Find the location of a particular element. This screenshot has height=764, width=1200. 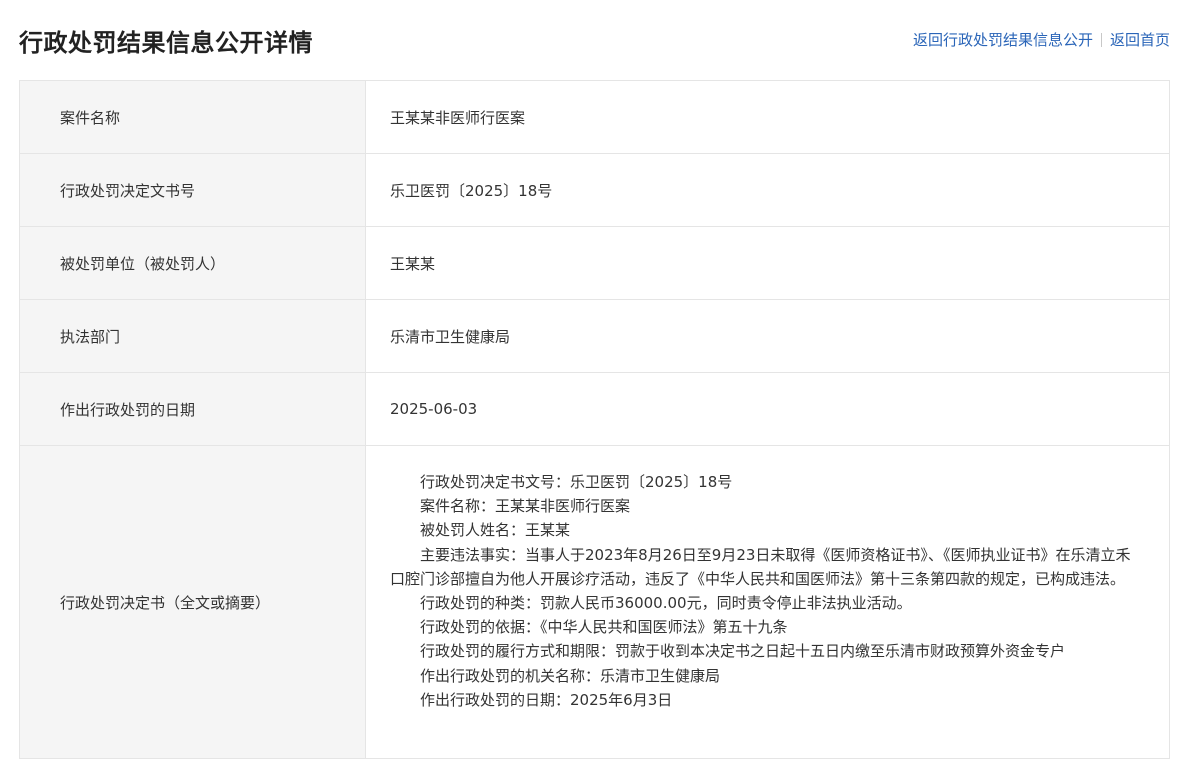

table-row-document-number: 行政处罚决定文书号 乐卫医罚〔2025〕18号 is located at coordinates (594, 190).